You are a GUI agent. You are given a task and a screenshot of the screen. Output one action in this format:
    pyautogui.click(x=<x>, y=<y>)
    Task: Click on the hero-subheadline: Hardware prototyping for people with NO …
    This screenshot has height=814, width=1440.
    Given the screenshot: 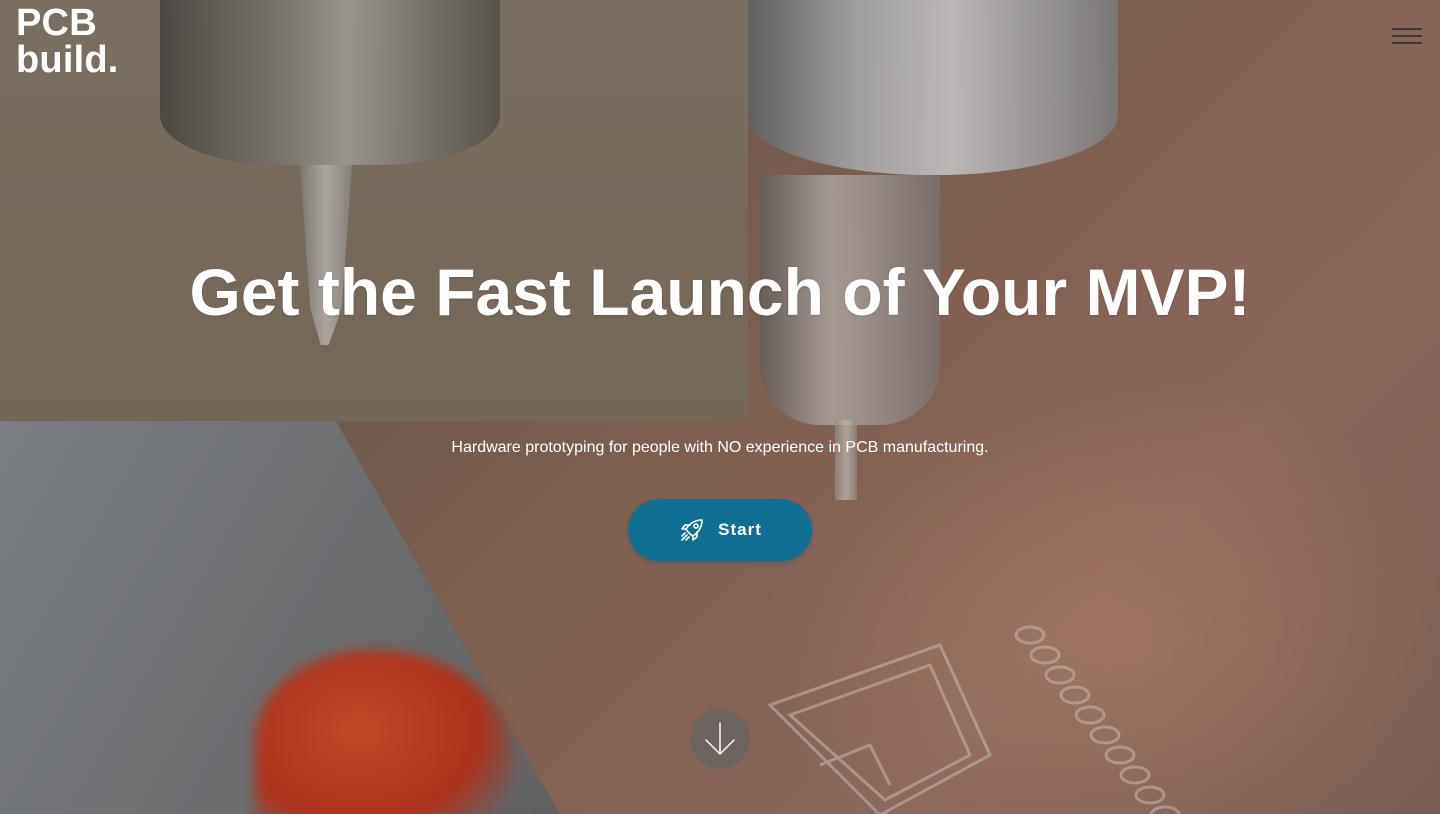 What is the action you would take?
    pyautogui.click(x=720, y=447)
    